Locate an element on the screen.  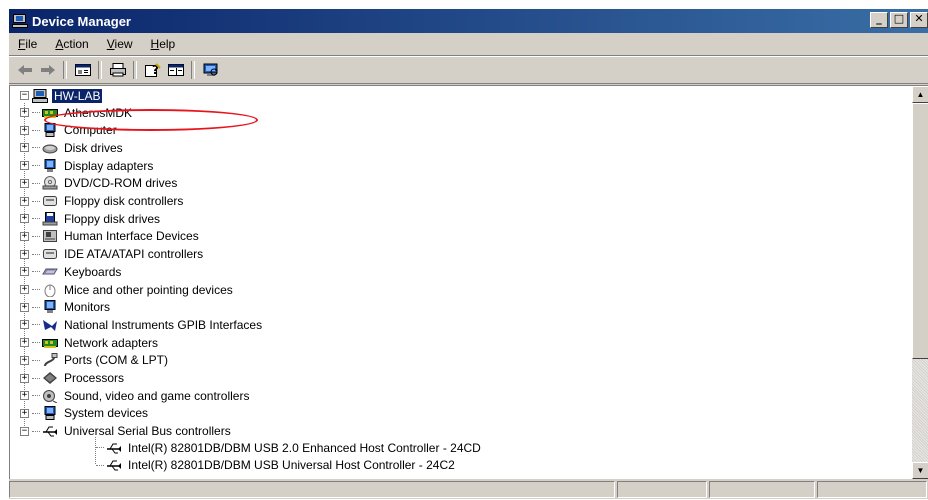
tree-category: + Sound, video and game controllers is located at coordinates (135, 395).